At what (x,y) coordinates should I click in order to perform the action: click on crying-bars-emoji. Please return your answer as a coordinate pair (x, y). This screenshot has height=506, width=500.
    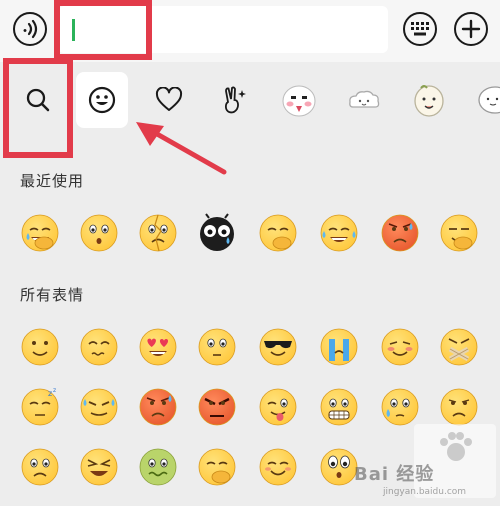
    Looking at the image, I should click on (339, 347).